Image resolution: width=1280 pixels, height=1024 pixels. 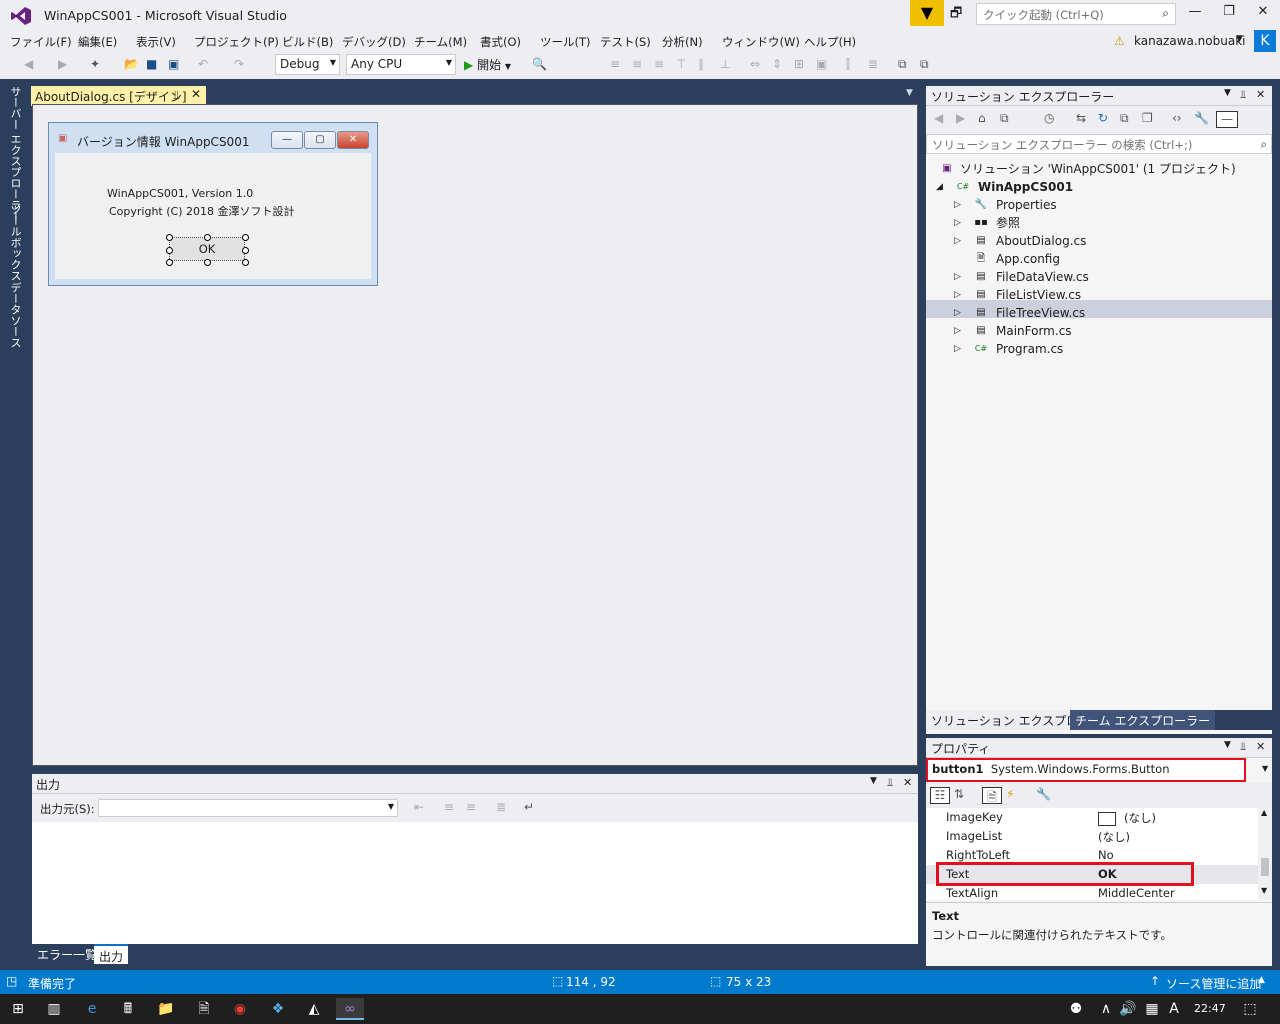 What do you see at coordinates (203, 65) in the screenshot?
I see `undo-icon: ↶` at bounding box center [203, 65].